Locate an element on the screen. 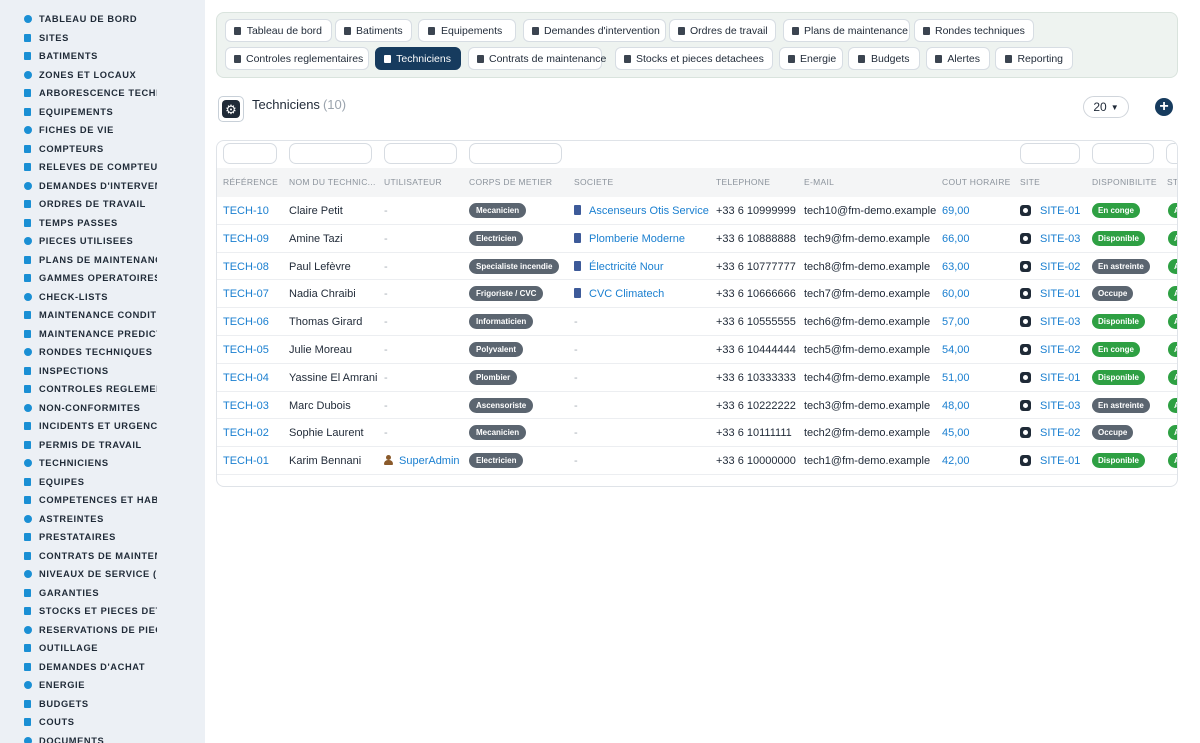  reference-link: TECH-05 is located at coordinates (246, 350).